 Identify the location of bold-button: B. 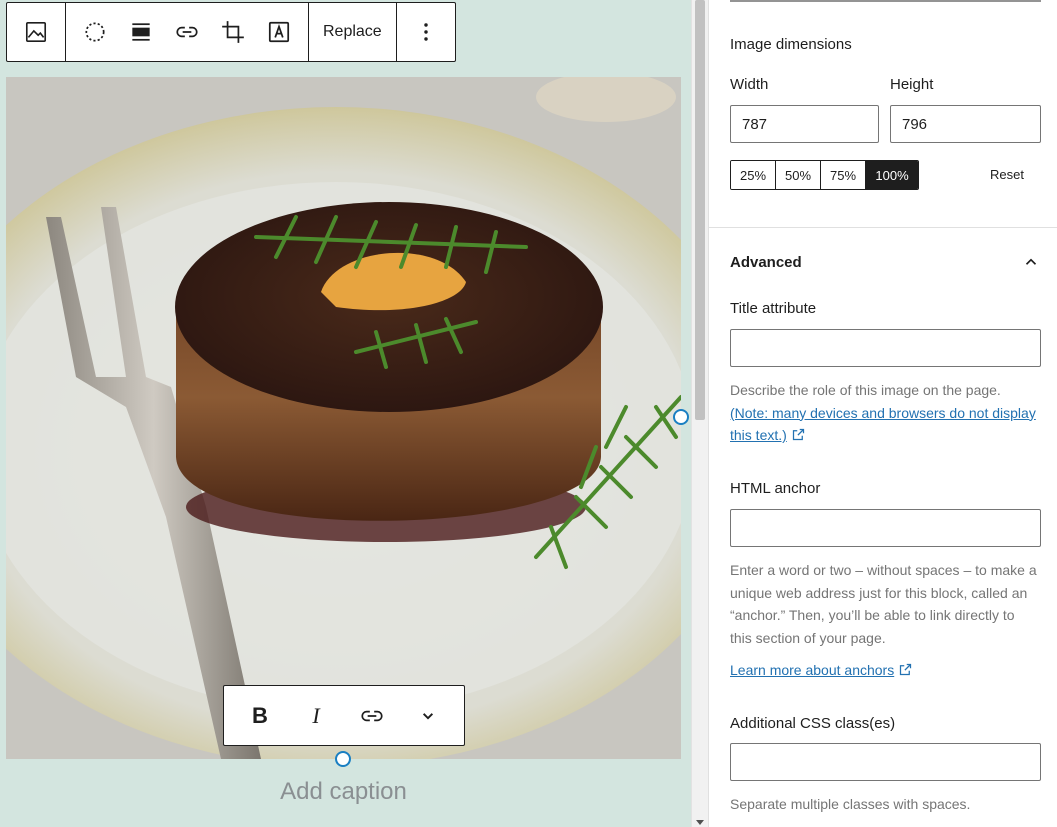
(260, 716).